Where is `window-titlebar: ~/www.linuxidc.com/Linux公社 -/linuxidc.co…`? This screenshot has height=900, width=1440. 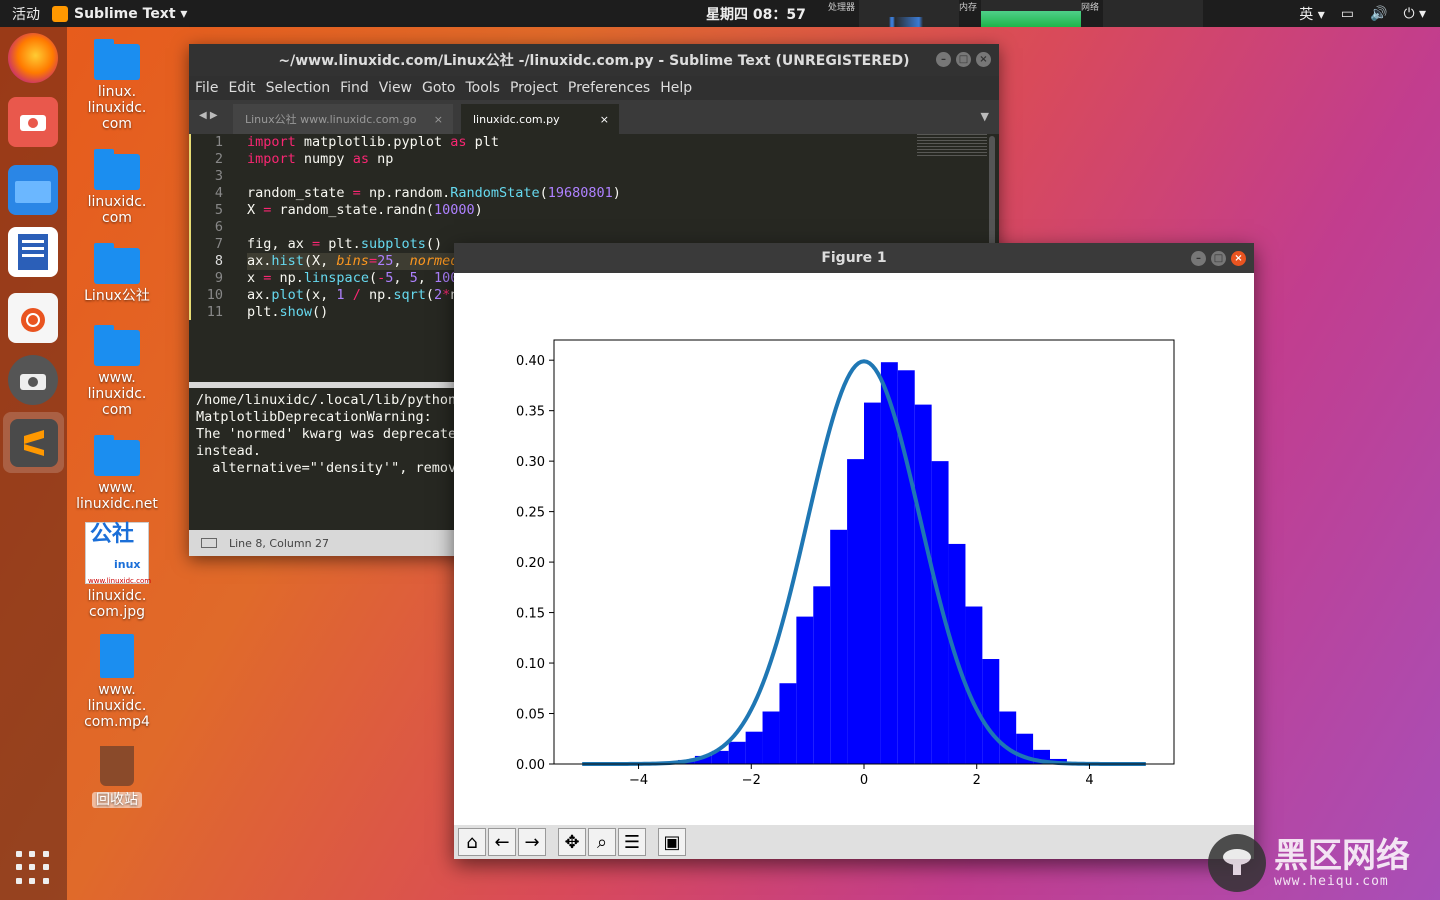
window-titlebar: ~/www.linuxidc.com/Linux公社 -/linuxidc.co… is located at coordinates (594, 60).